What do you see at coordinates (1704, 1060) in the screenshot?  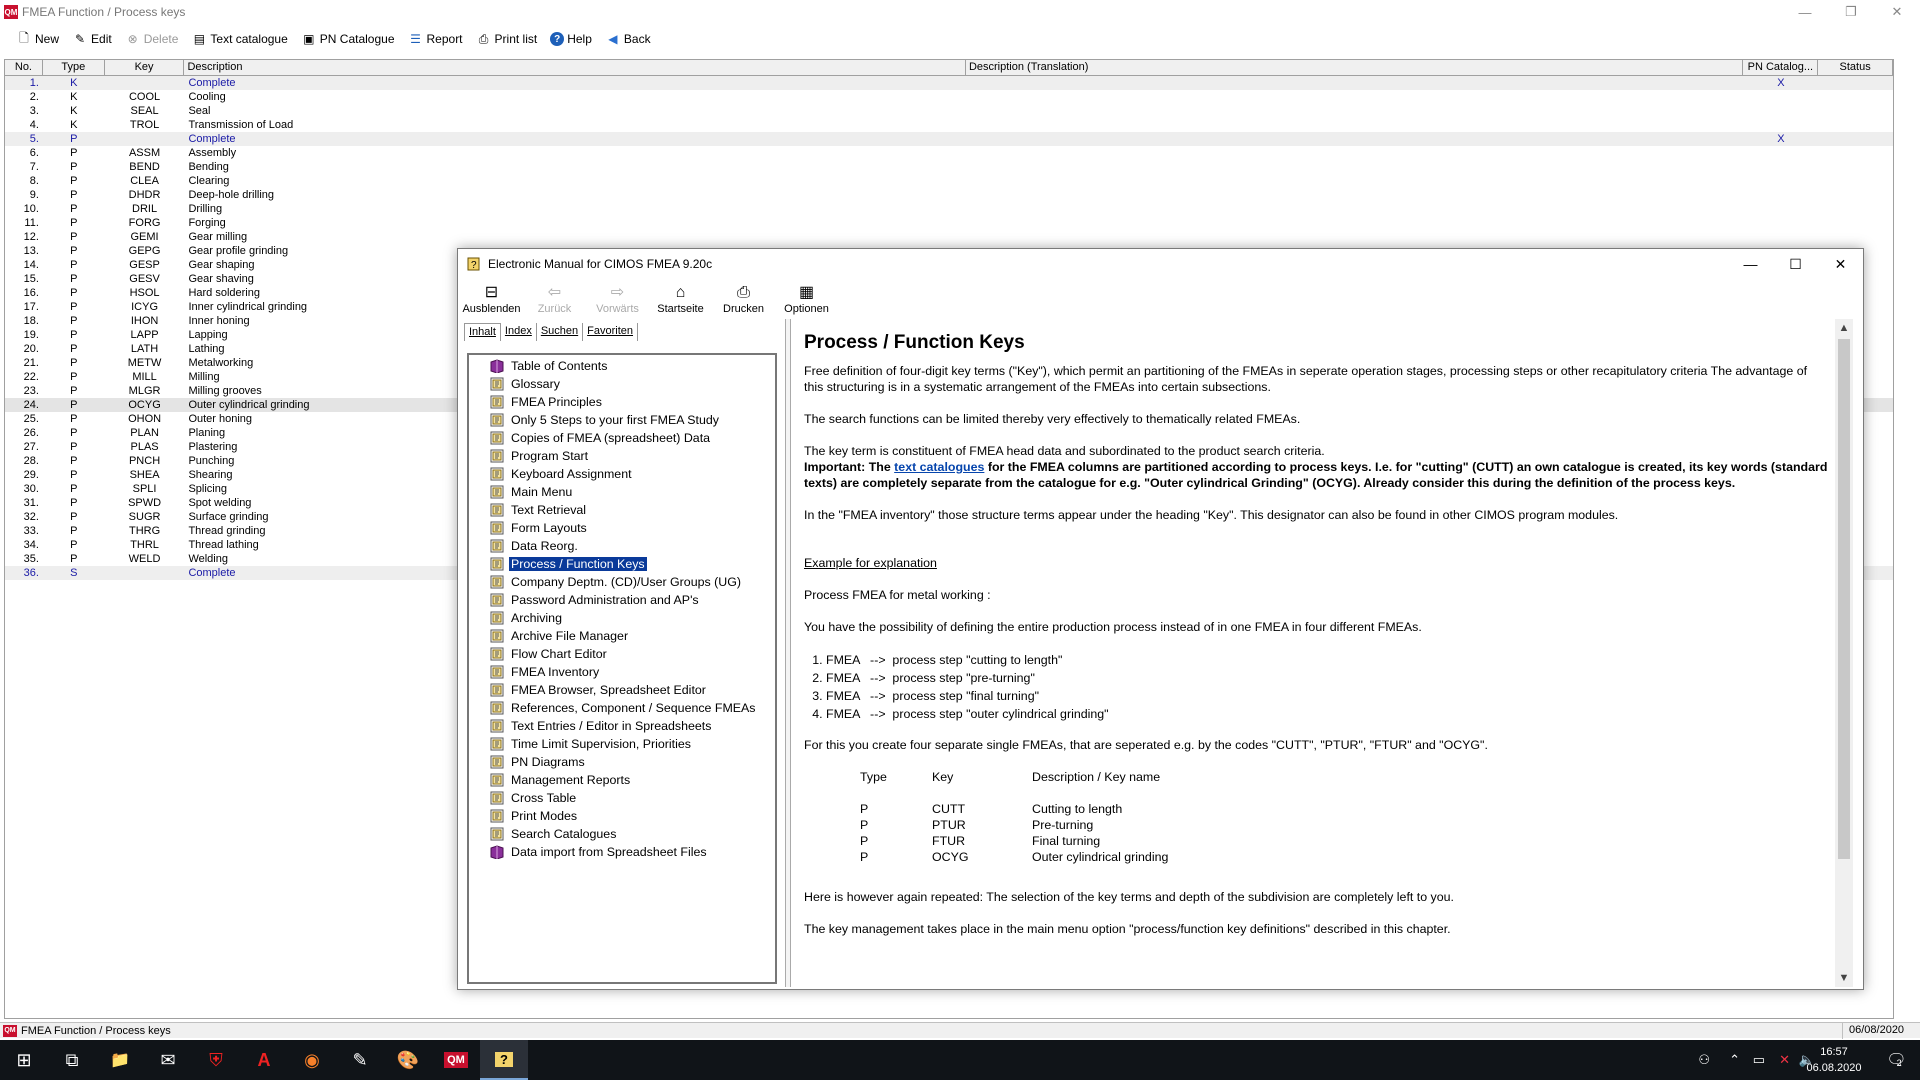 I see `tray-person-icon: ⚇` at bounding box center [1704, 1060].